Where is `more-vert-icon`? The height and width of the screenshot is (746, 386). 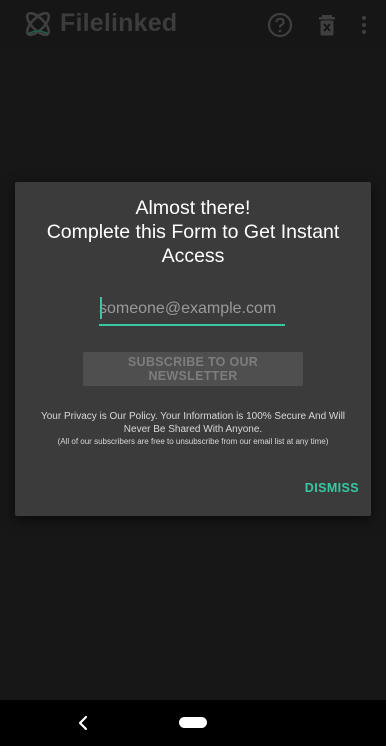 more-vert-icon is located at coordinates (364, 25).